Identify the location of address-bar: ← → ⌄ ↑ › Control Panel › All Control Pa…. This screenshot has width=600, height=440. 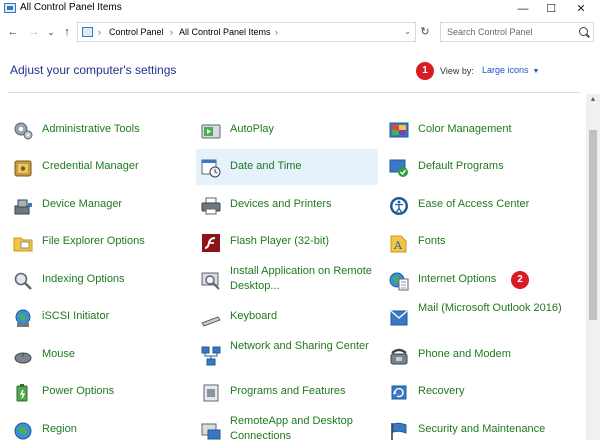
(300, 32).